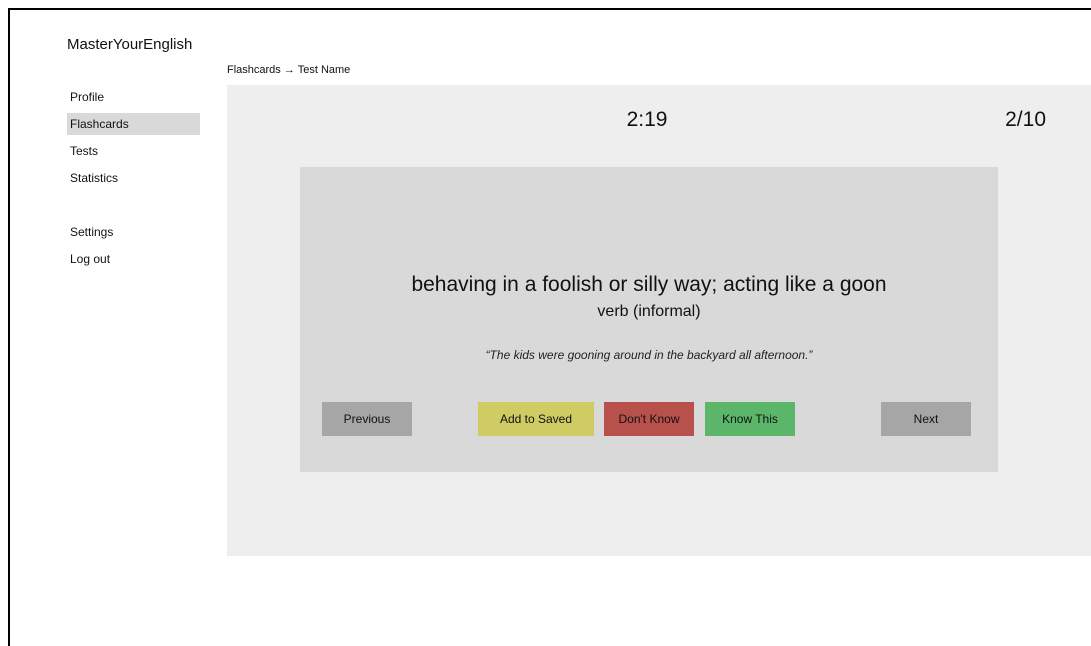 The image size is (1091, 646). Describe the element at coordinates (926, 419) in the screenshot. I see `next-button: Next` at that location.